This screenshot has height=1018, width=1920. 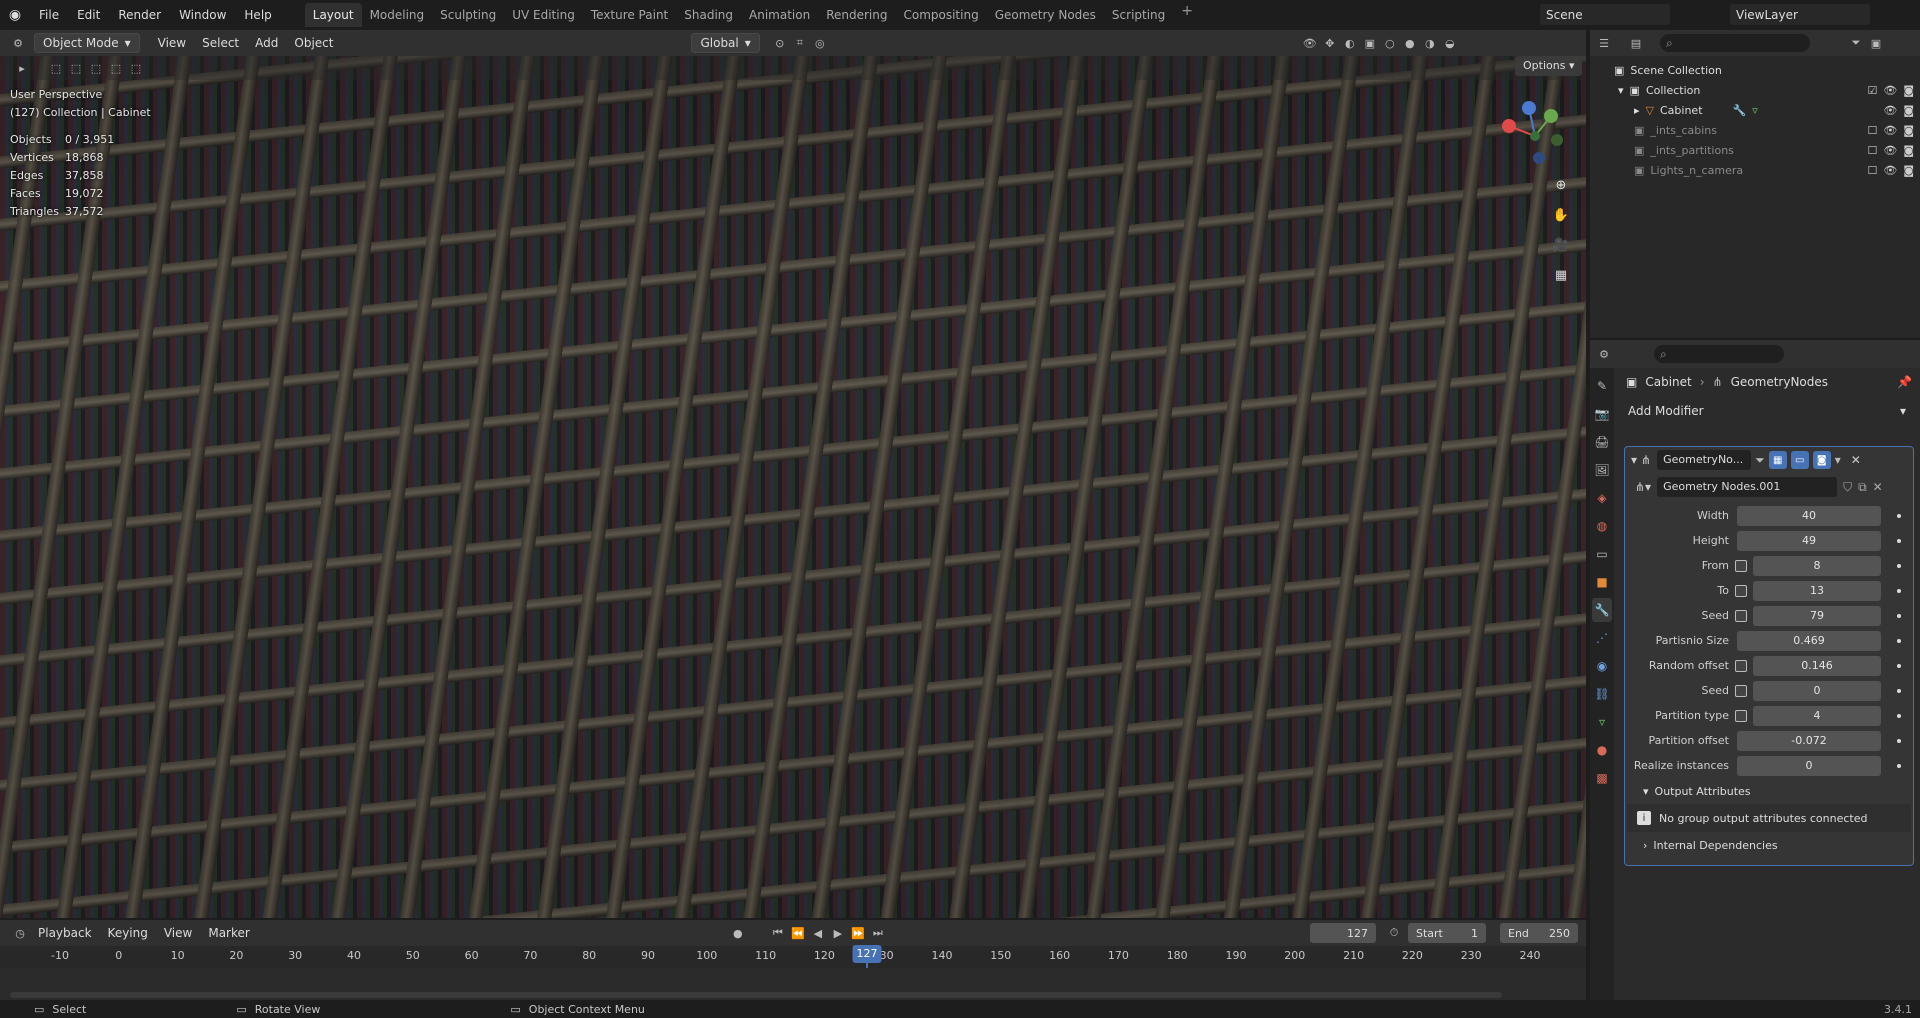 What do you see at coordinates (778, 933) in the screenshot?
I see `jump-start-icon: ⏮` at bounding box center [778, 933].